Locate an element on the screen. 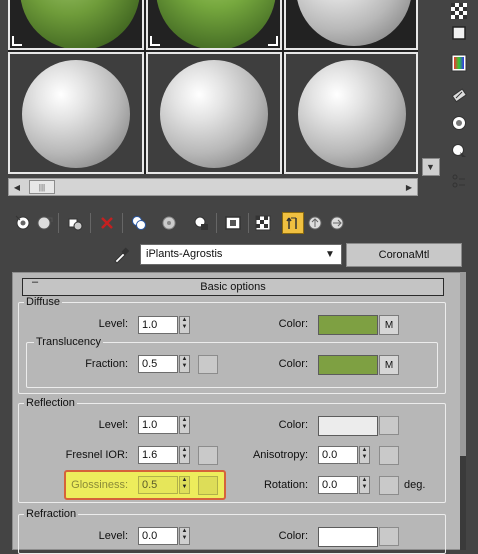  scroll-left-icon: ◀ is located at coordinates (17, 187).